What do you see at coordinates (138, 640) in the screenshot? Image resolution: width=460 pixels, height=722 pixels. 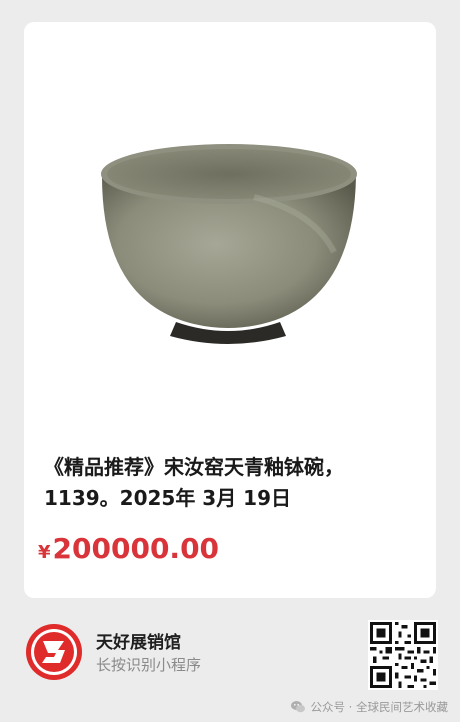 I see `shop-name: 天好展销馆` at bounding box center [138, 640].